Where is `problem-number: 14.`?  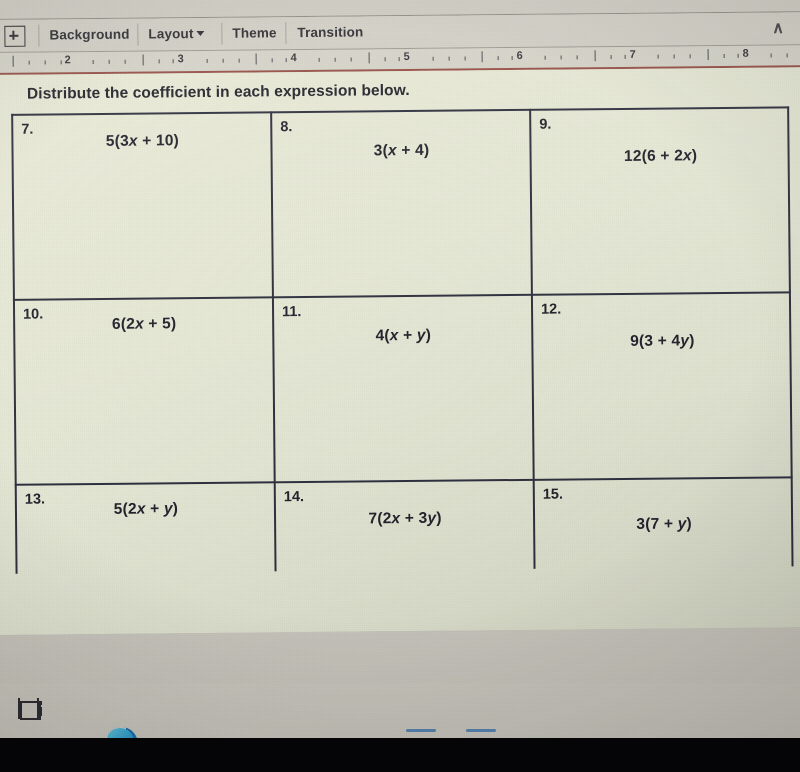 problem-number: 14. is located at coordinates (294, 497).